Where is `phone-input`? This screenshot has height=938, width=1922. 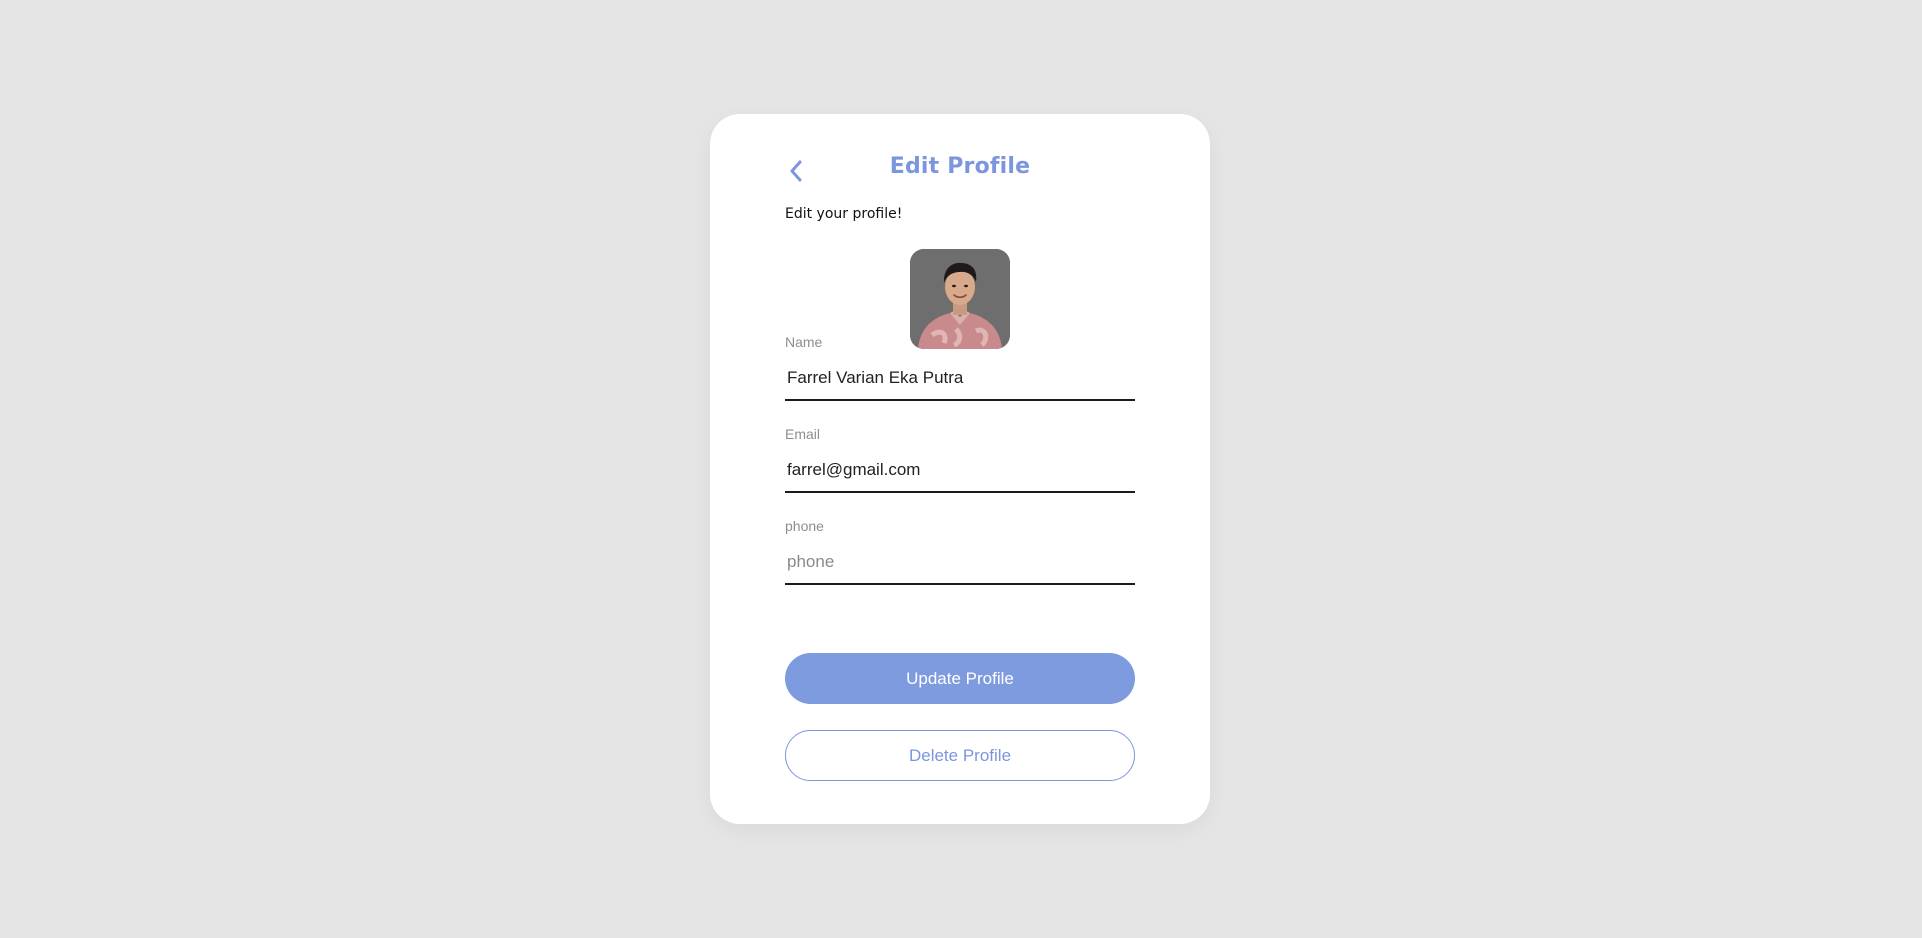 phone-input is located at coordinates (960, 563).